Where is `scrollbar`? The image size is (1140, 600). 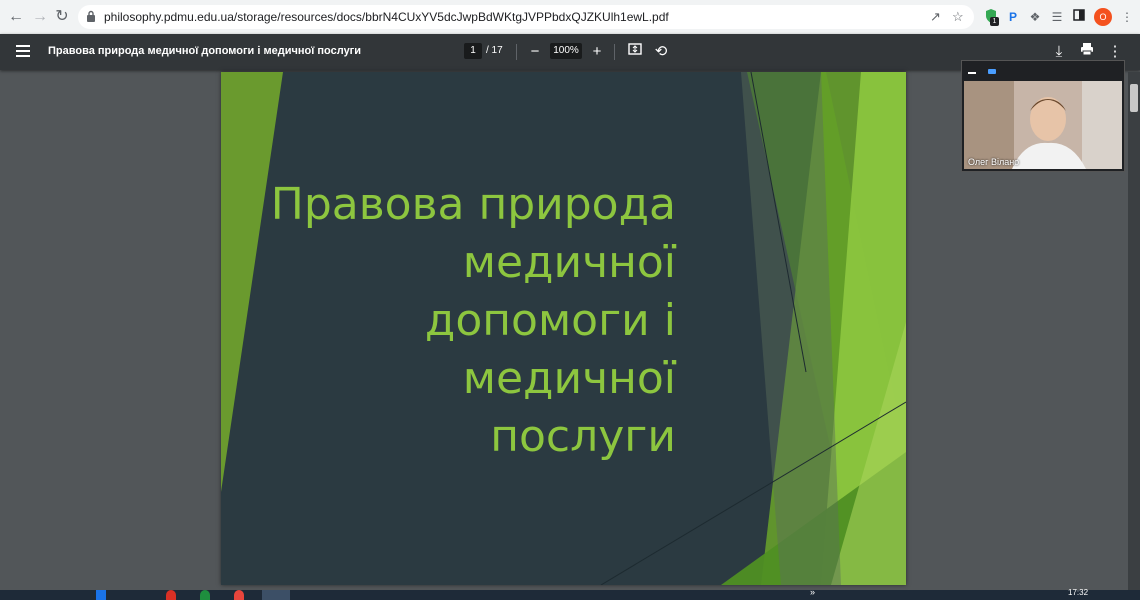
scrollbar is located at coordinates (1134, 331).